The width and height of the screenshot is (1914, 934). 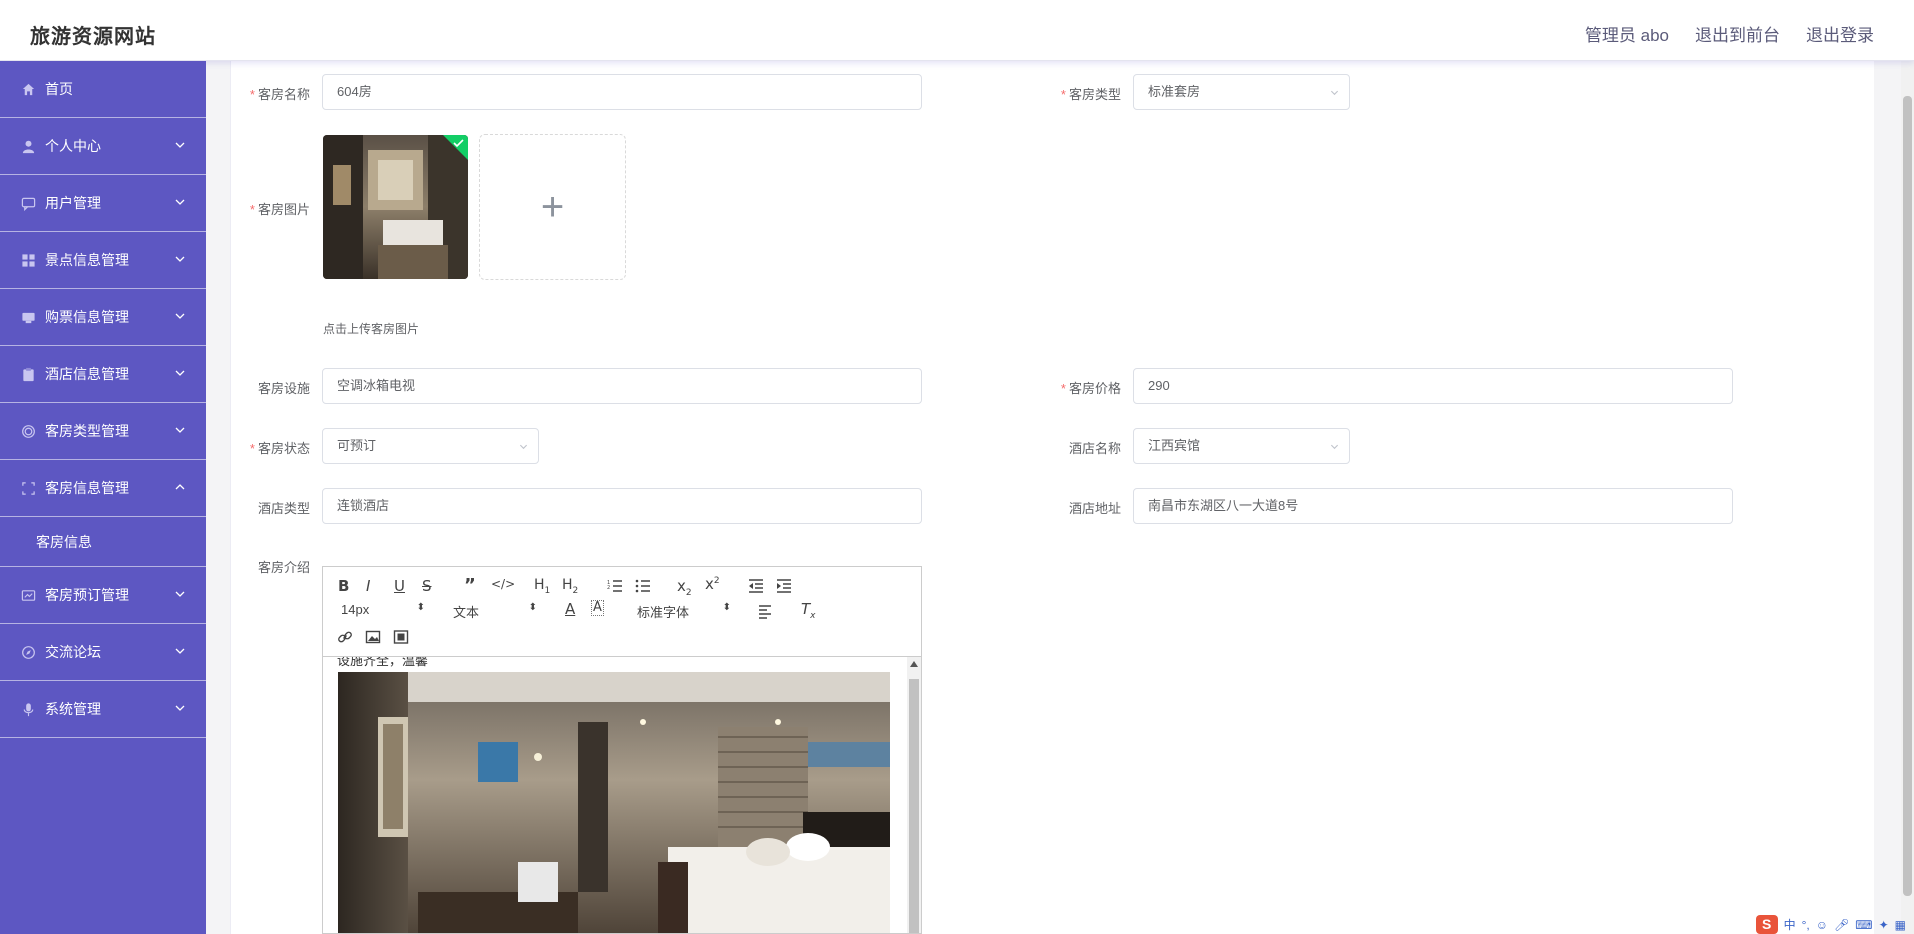 I want to click on page-scrollbar, so click(x=1907, y=497).